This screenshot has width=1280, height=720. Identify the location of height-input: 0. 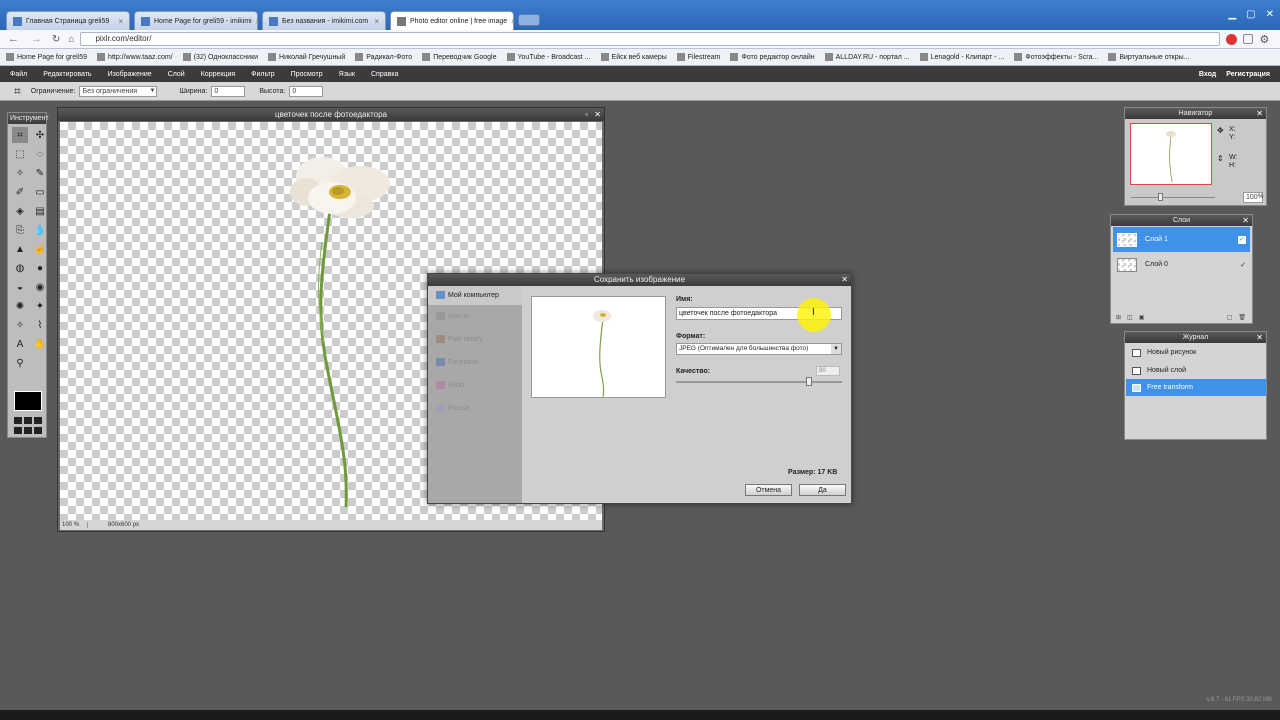
(306, 91).